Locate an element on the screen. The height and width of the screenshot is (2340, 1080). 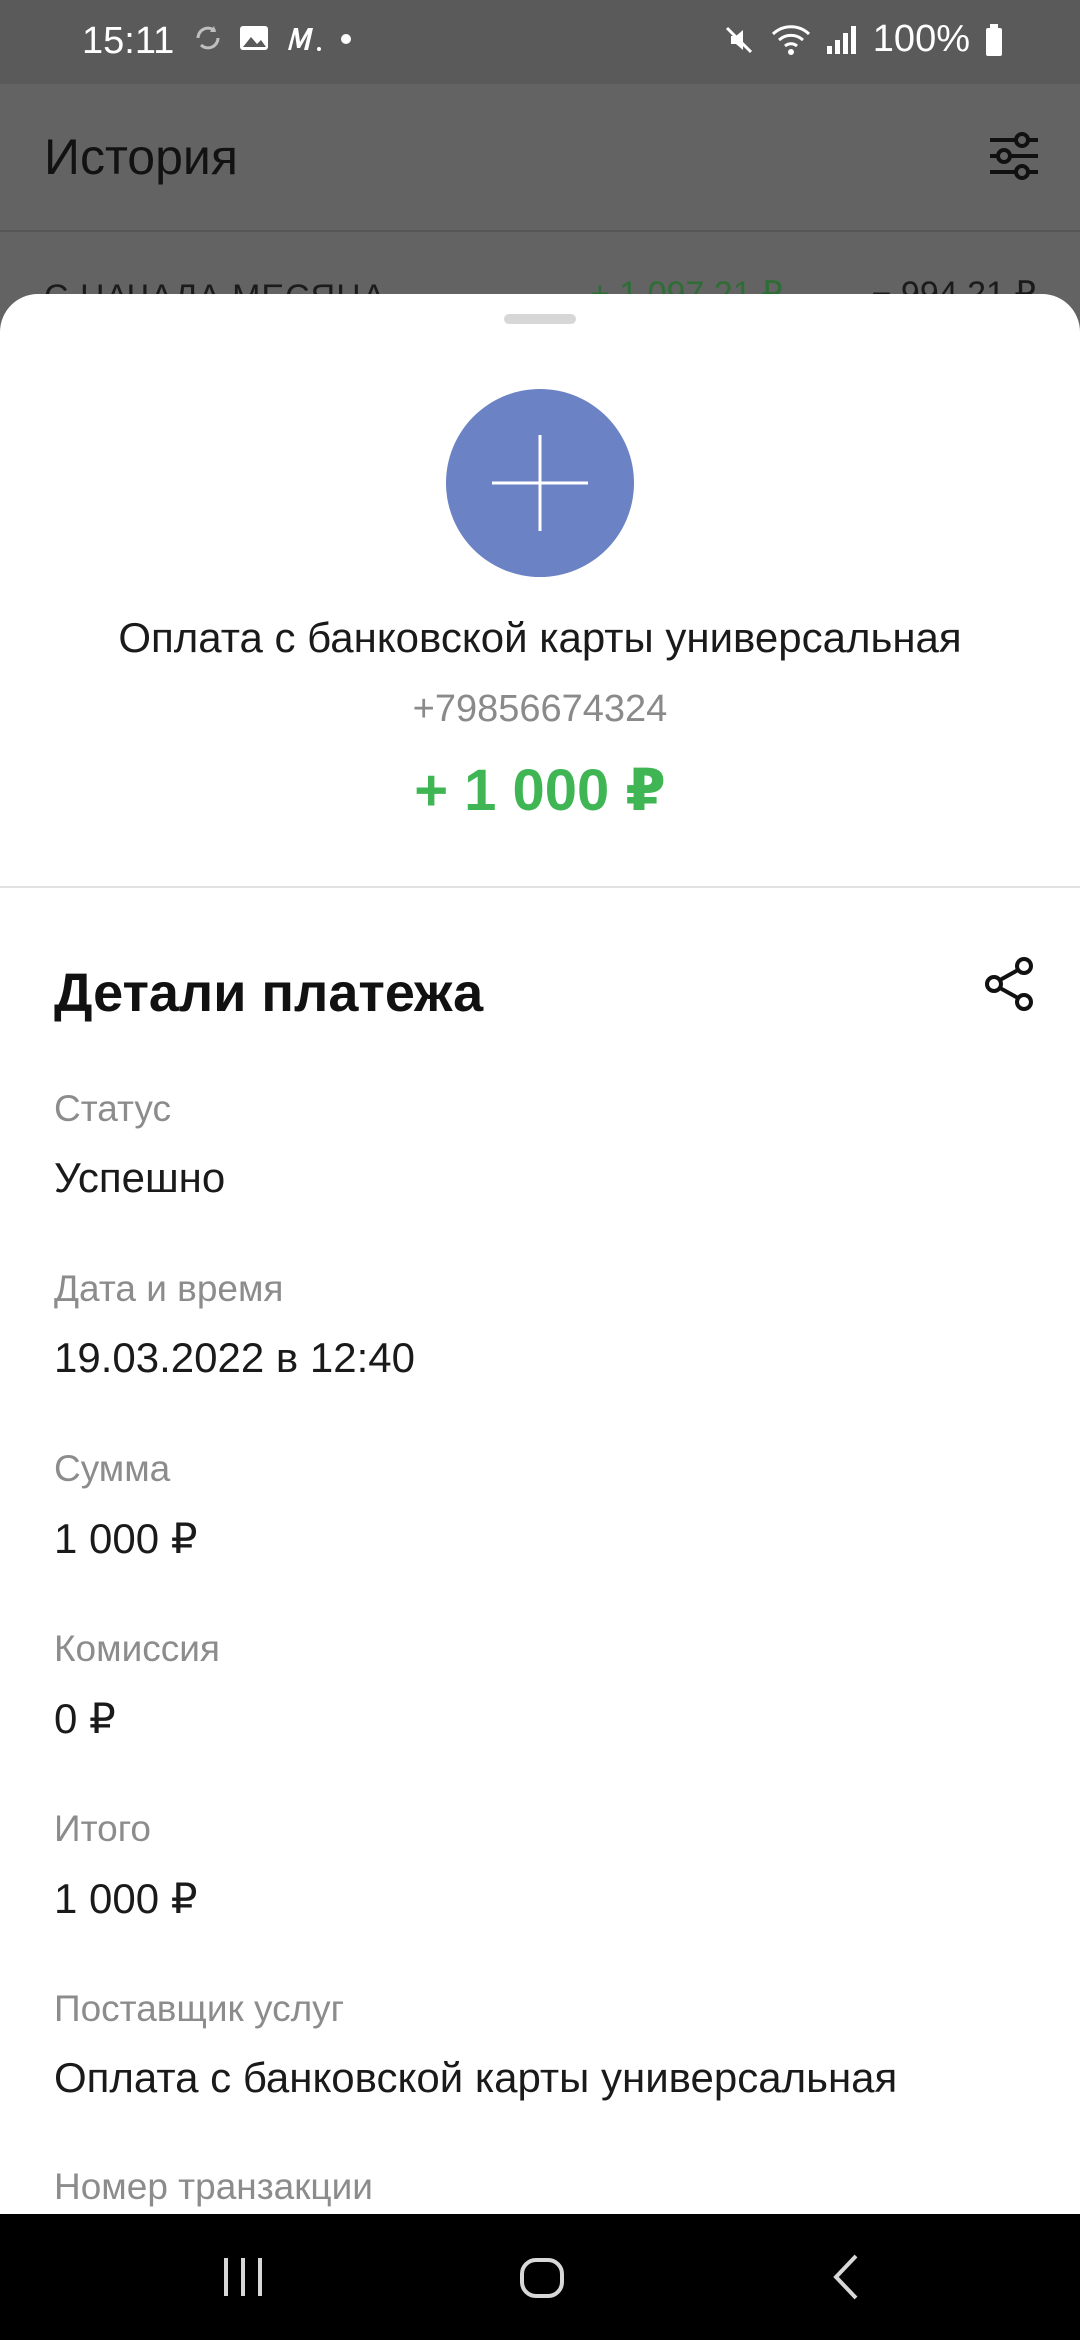
provider-value: Оплата с банковской карты универсальная is located at coordinates (476, 2077).